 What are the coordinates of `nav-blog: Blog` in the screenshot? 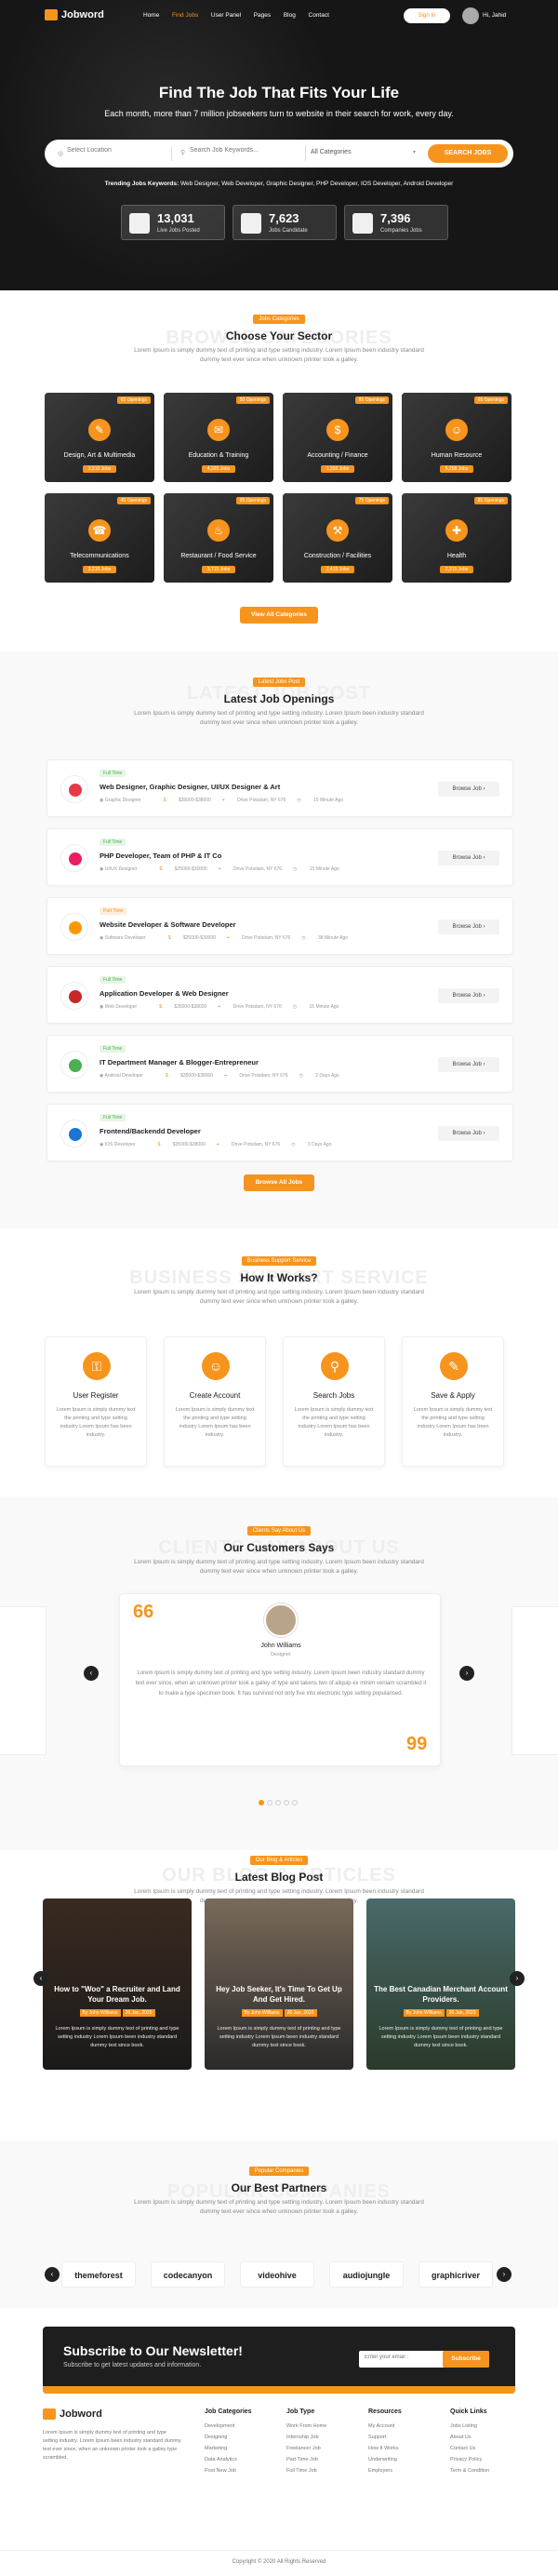 It's located at (290, 15).